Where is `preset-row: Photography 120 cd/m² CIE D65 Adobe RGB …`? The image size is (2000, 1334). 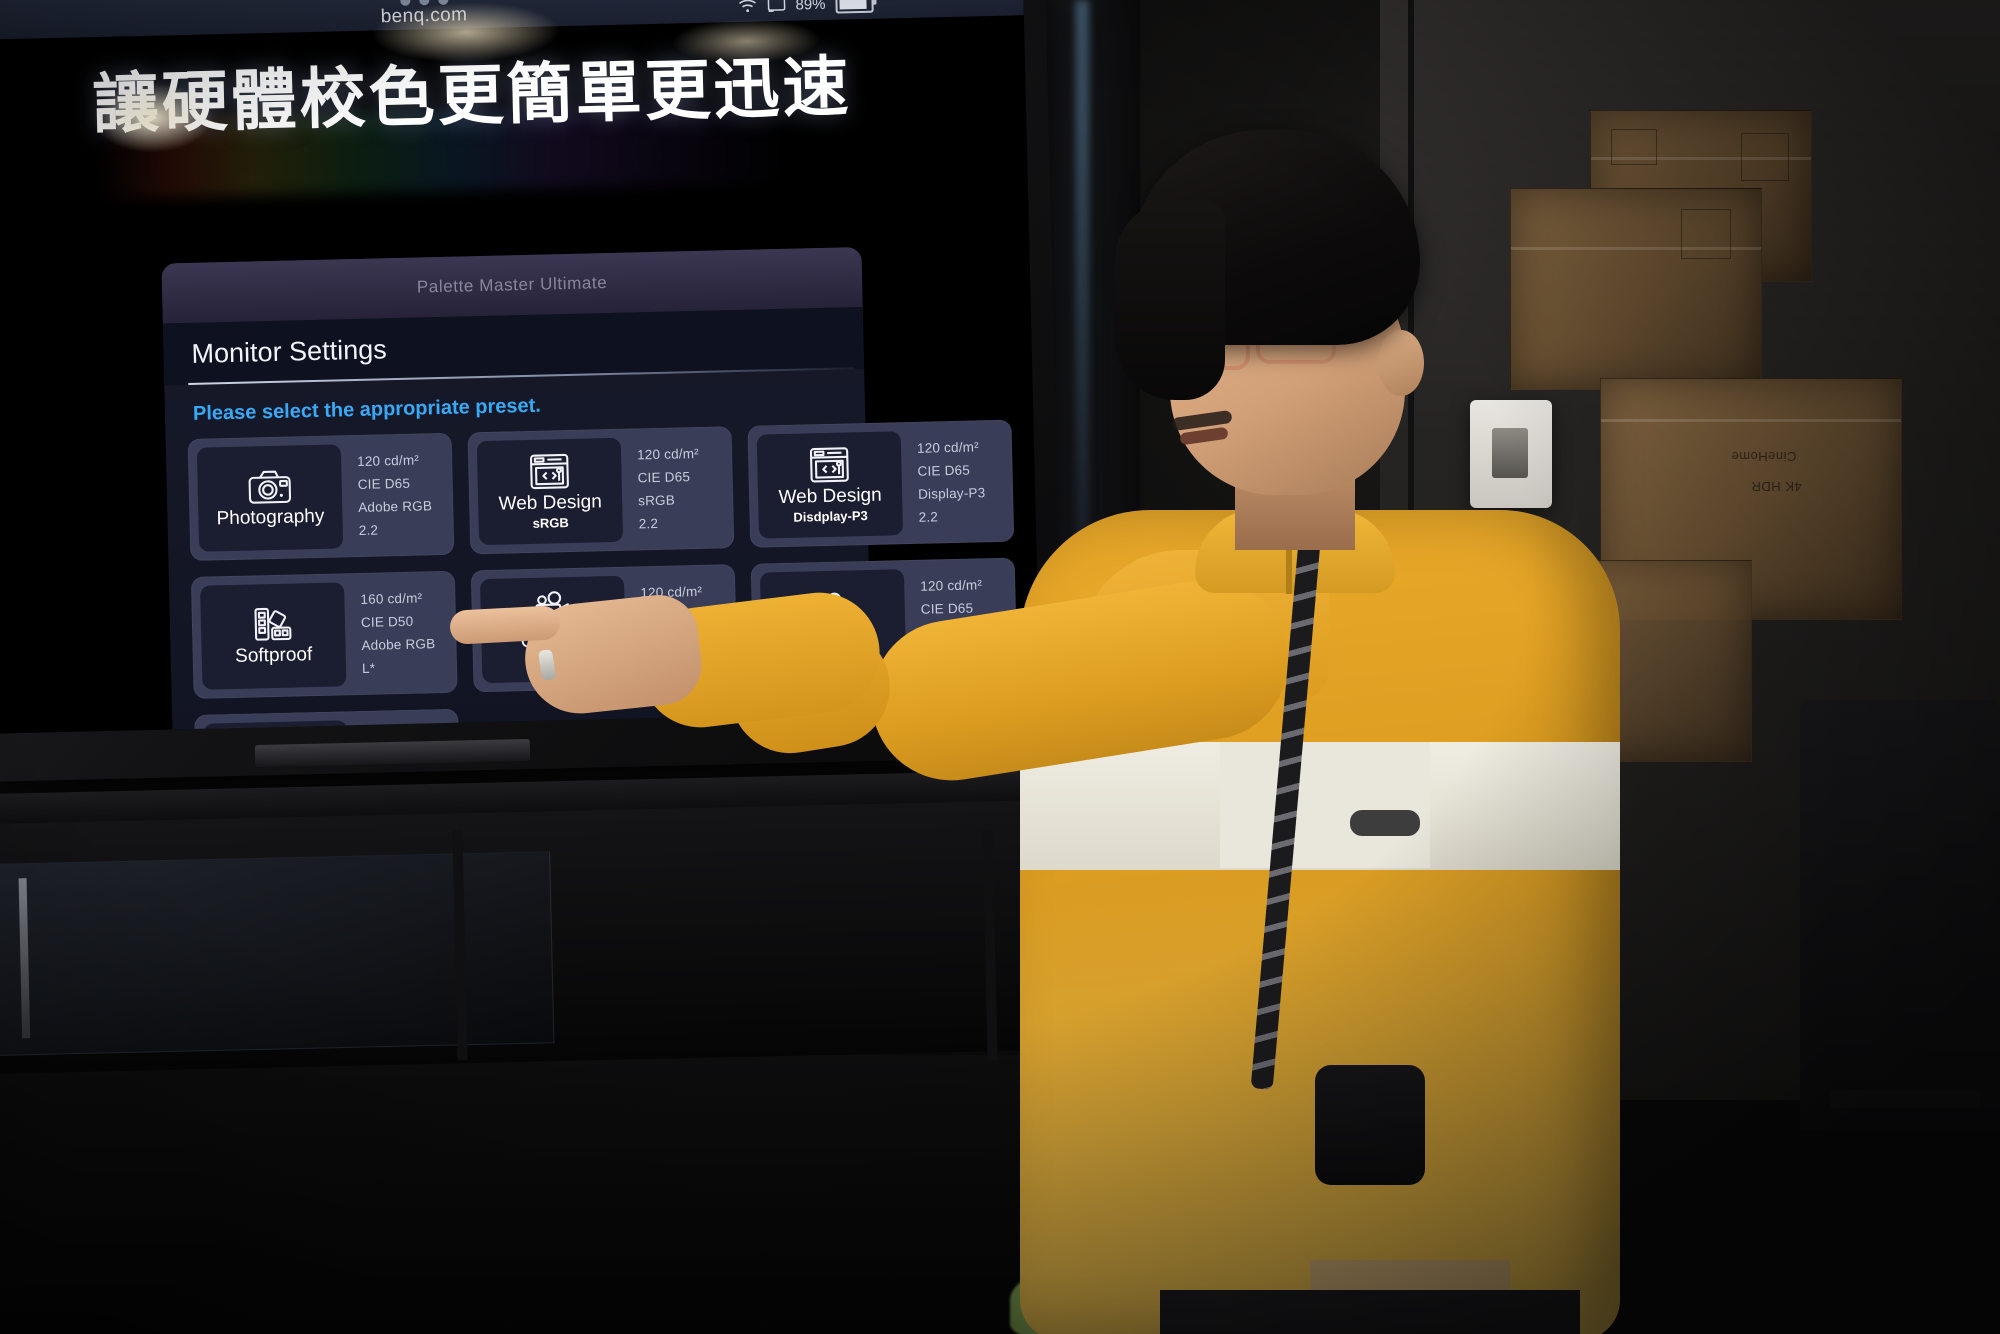
preset-row: Photography 120 cd/m² CIE D65 Adobe RGB … is located at coordinates (601, 490).